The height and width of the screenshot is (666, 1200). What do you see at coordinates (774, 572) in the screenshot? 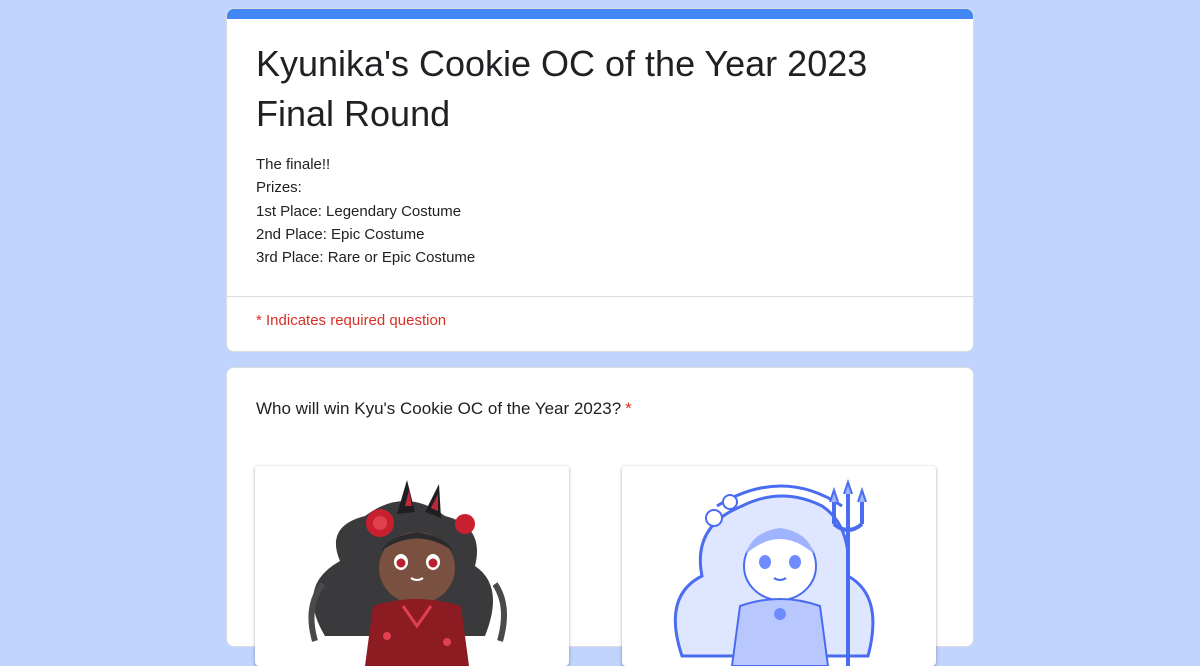
I see `cookie-character-blue-image` at bounding box center [774, 572].